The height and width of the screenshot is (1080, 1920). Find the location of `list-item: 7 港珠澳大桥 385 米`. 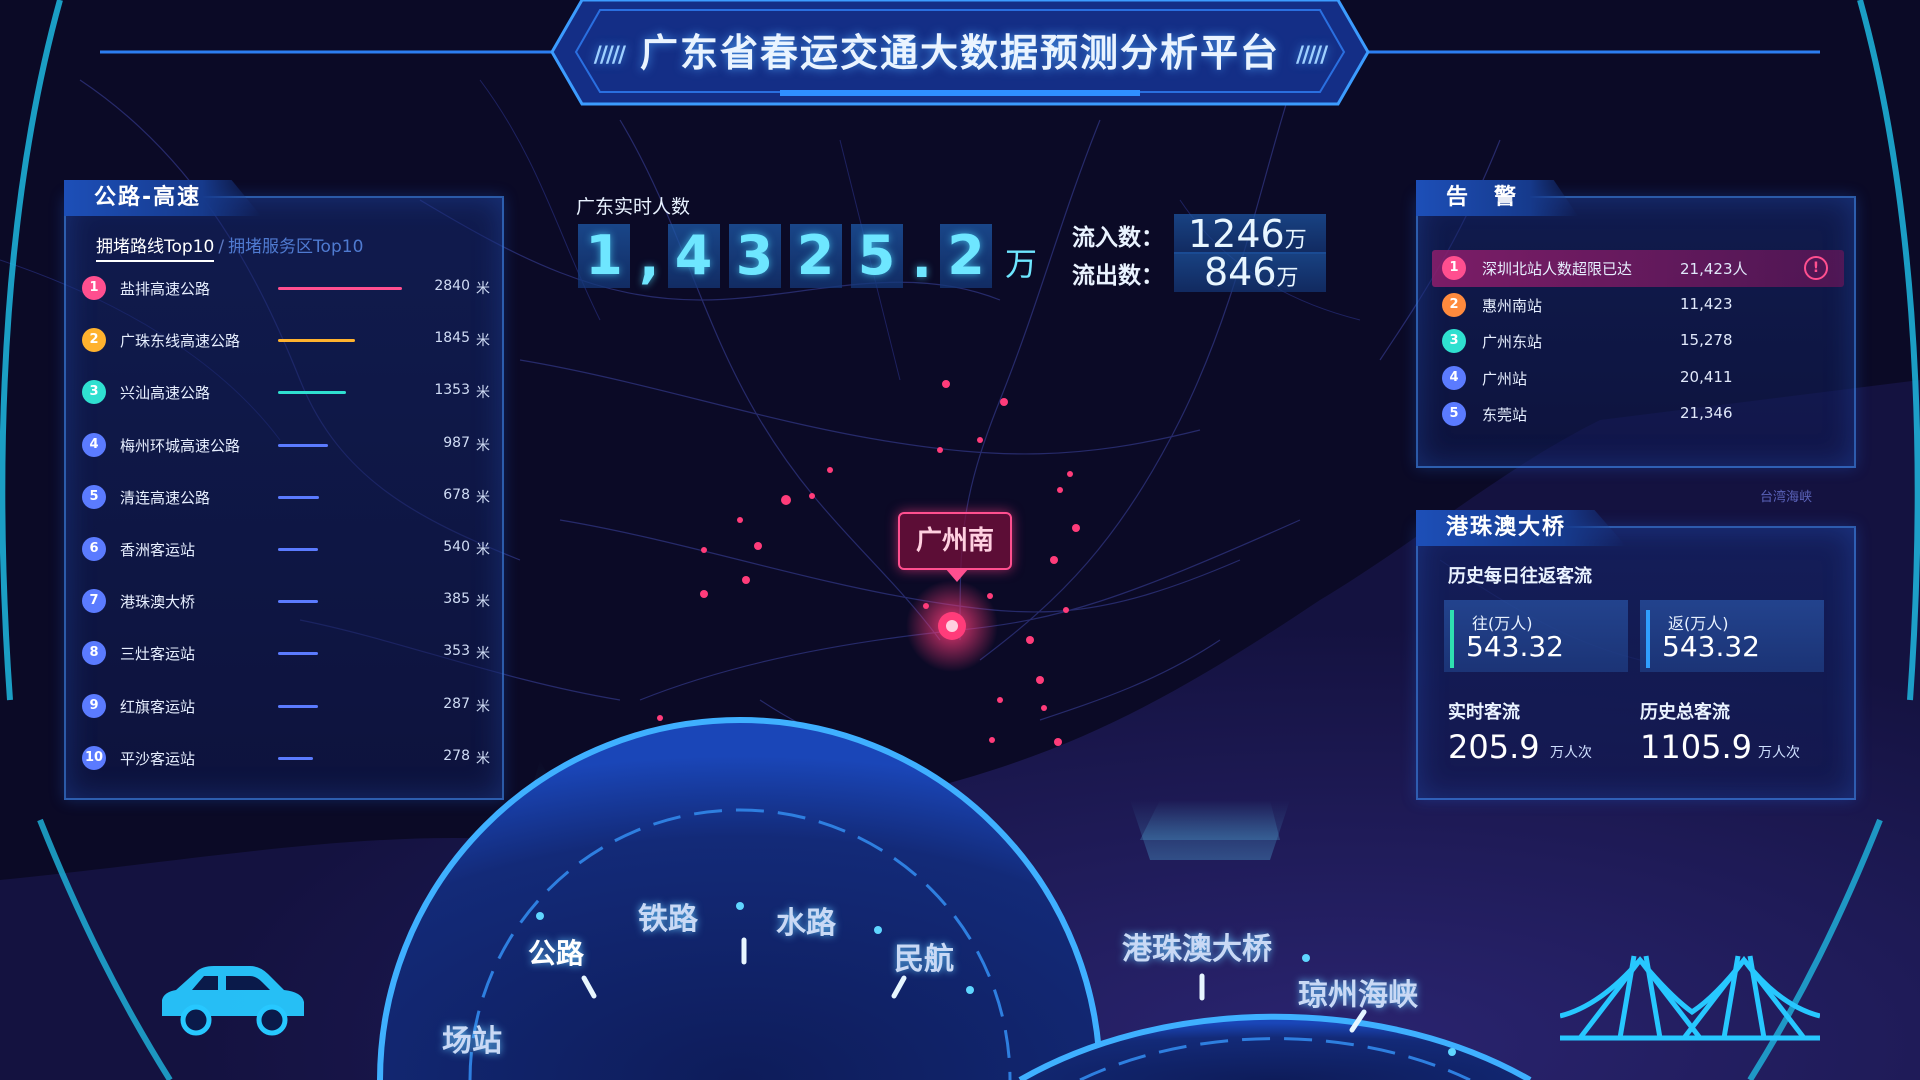

list-item: 7 港珠澳大桥 385 米 is located at coordinates (286, 611).